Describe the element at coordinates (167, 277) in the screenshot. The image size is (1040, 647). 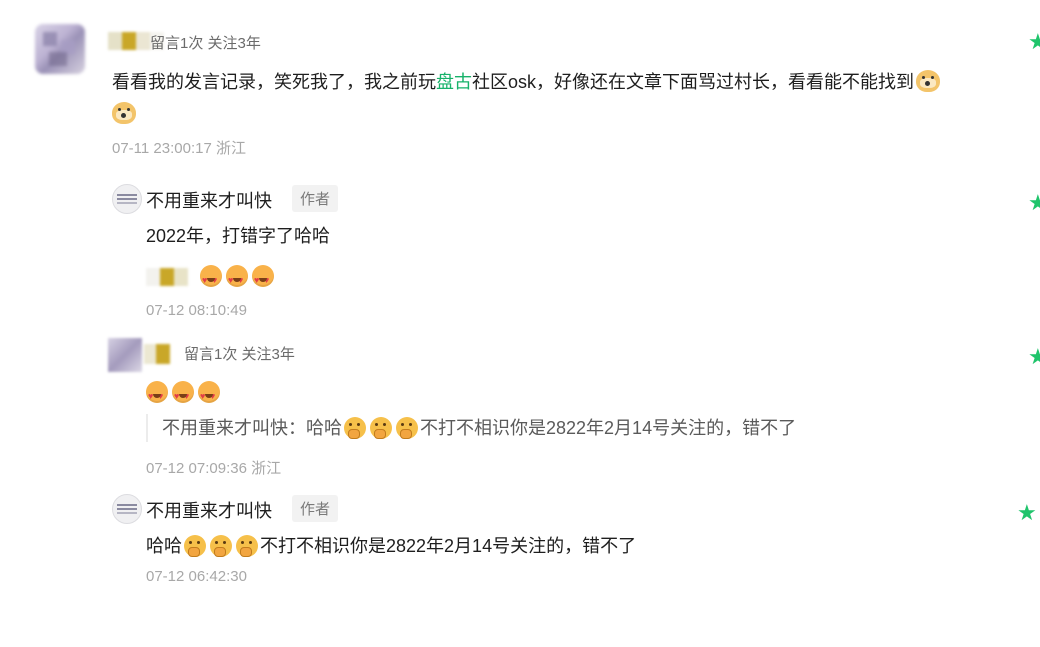
I see `reacting-user-blurred` at that location.